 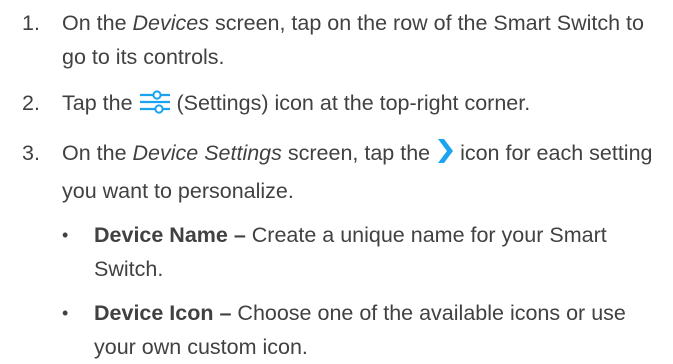 What do you see at coordinates (445, 156) in the screenshot?
I see `chevron-right-icon` at bounding box center [445, 156].